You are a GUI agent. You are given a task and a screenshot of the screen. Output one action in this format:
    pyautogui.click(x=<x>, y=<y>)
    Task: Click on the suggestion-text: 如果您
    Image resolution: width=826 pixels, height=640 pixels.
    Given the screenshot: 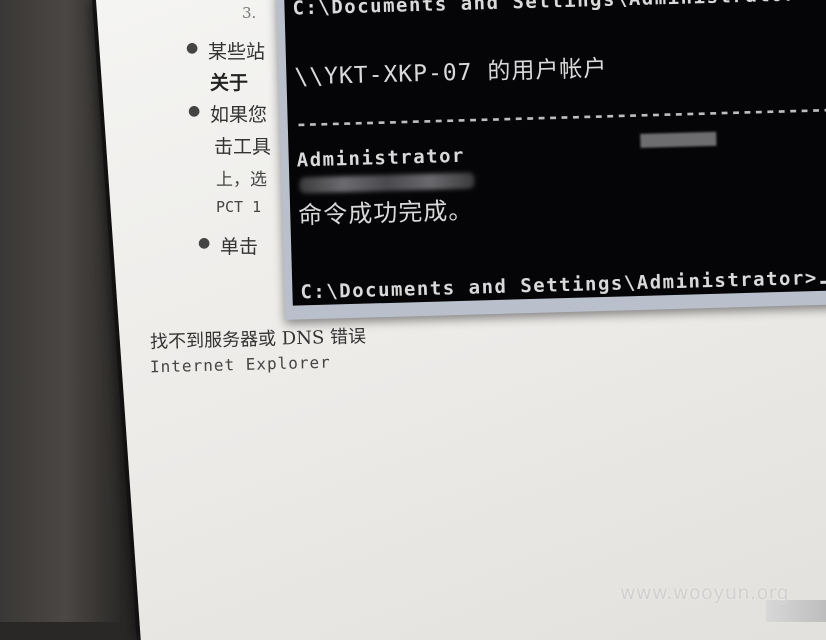 What is the action you would take?
    pyautogui.click(x=239, y=115)
    